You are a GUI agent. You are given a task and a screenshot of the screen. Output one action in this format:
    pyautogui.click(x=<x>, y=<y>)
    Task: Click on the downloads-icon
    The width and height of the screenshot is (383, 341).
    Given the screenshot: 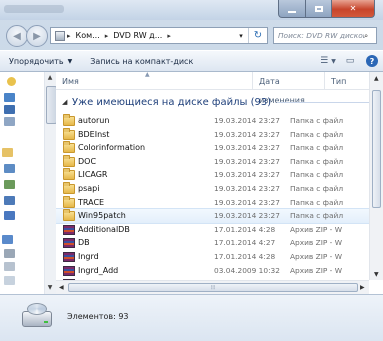 What is the action you would take?
    pyautogui.click(x=9, y=109)
    